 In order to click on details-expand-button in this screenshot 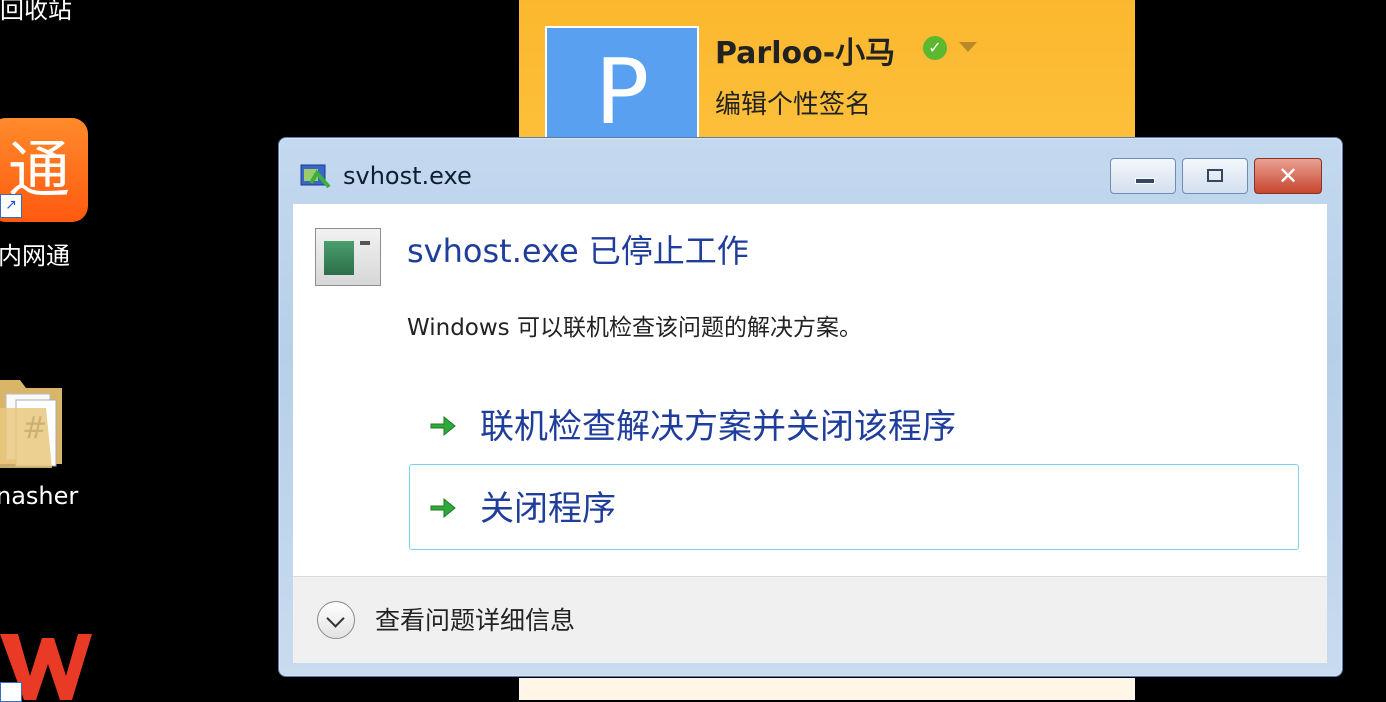, I will do `click(336, 620)`.